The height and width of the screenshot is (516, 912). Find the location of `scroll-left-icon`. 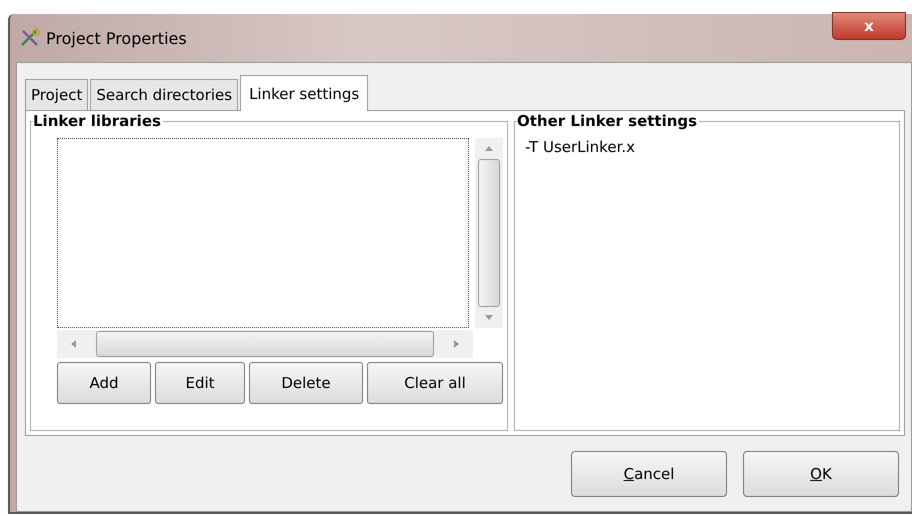

scroll-left-icon is located at coordinates (73, 344).